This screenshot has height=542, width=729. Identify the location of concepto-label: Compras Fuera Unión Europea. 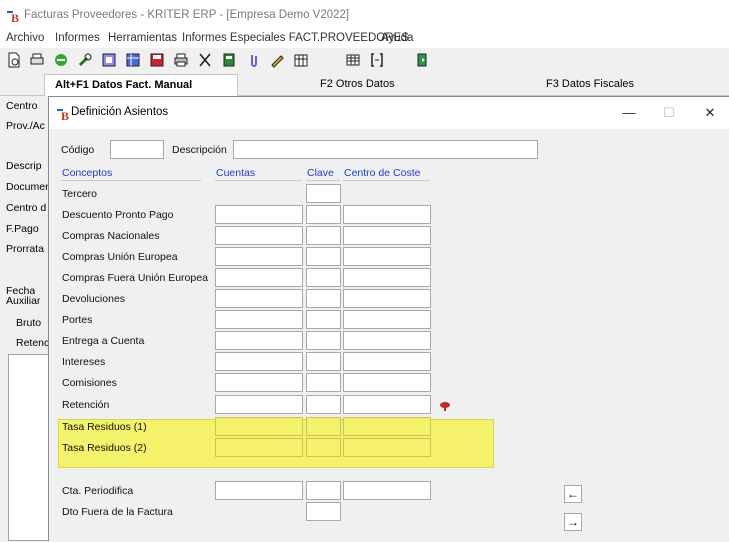
(135, 278).